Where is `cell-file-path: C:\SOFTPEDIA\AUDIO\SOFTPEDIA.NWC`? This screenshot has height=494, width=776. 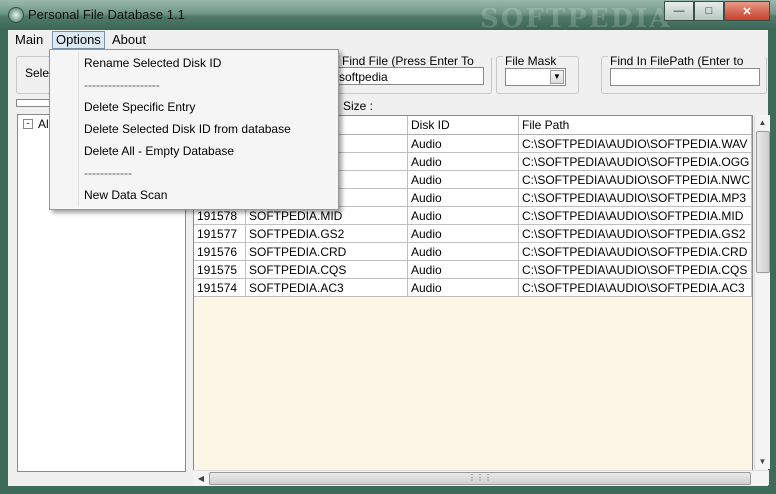
cell-file-path: C:\SOFTPEDIA\AUDIO\SOFTPEDIA.NWC is located at coordinates (635, 180).